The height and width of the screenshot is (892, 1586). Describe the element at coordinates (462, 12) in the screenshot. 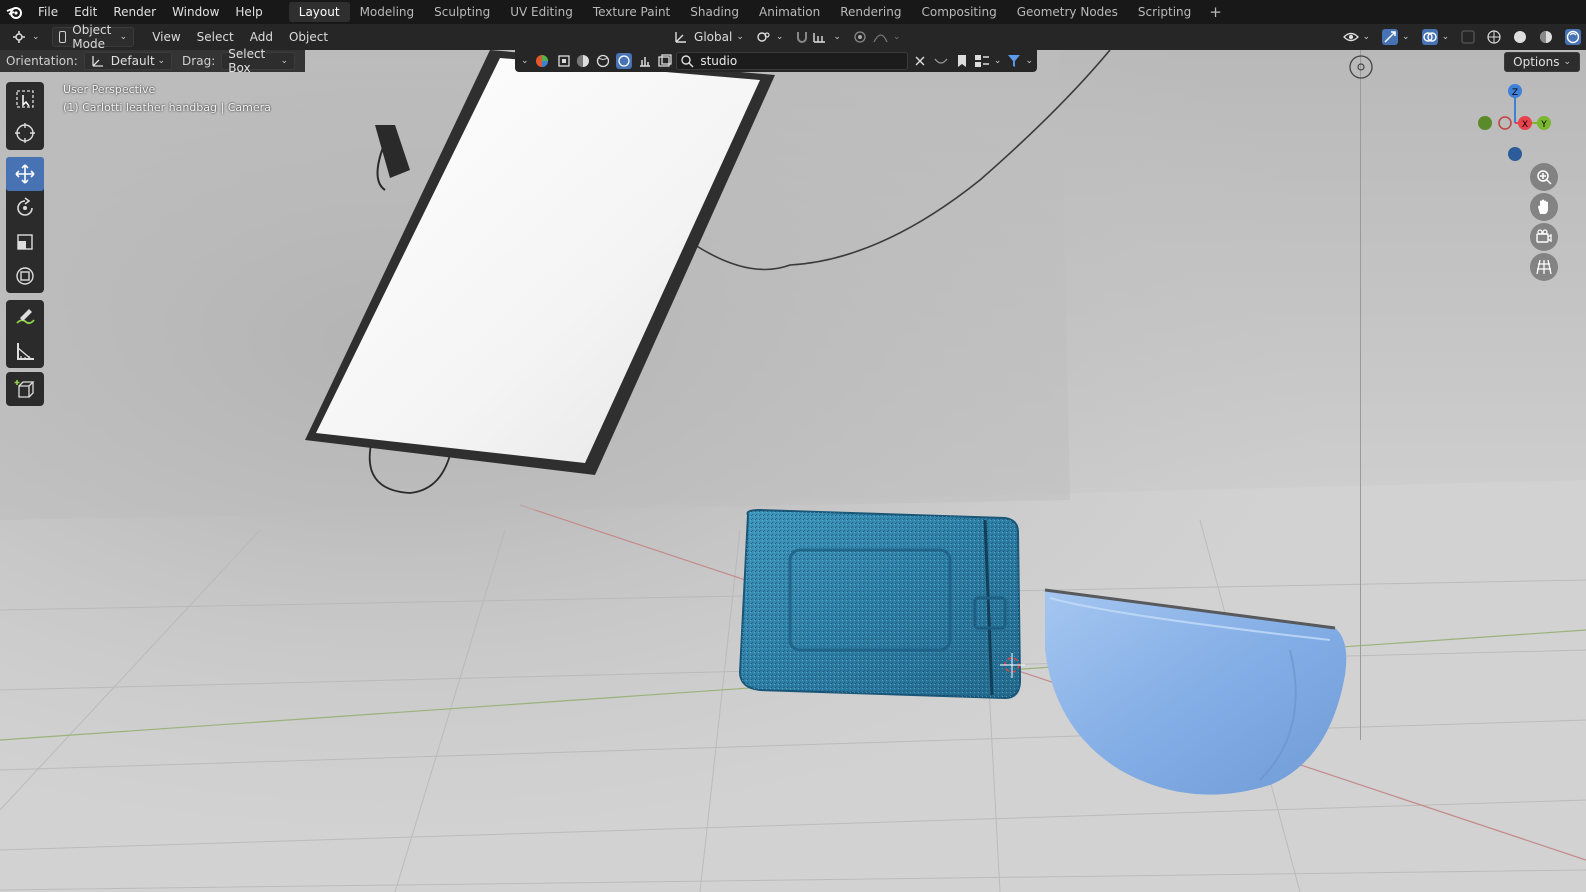

I see `tab-sculpting: Sculpting` at that location.